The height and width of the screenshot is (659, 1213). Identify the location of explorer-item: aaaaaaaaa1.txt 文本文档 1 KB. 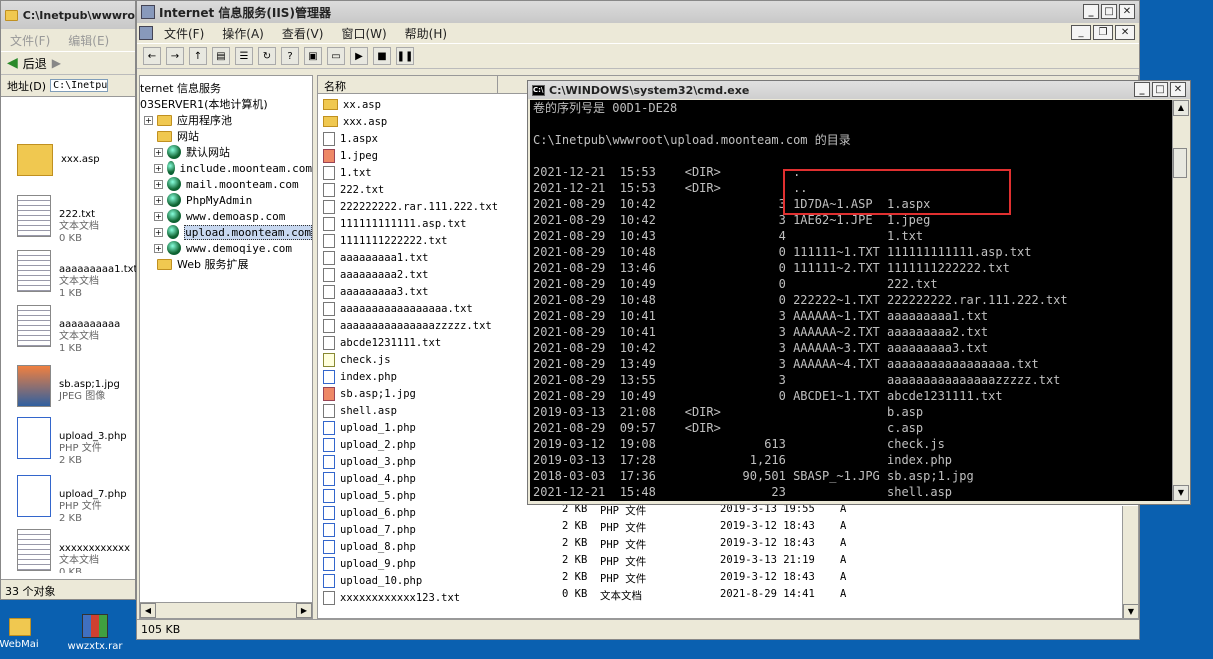
(77, 275).